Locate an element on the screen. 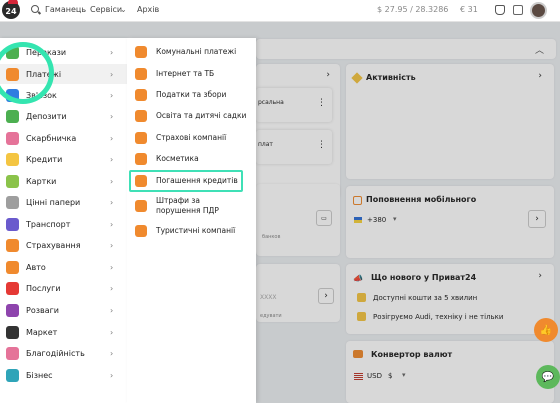  chevron-down-icon: ⌄ is located at coordinates (123, 9).